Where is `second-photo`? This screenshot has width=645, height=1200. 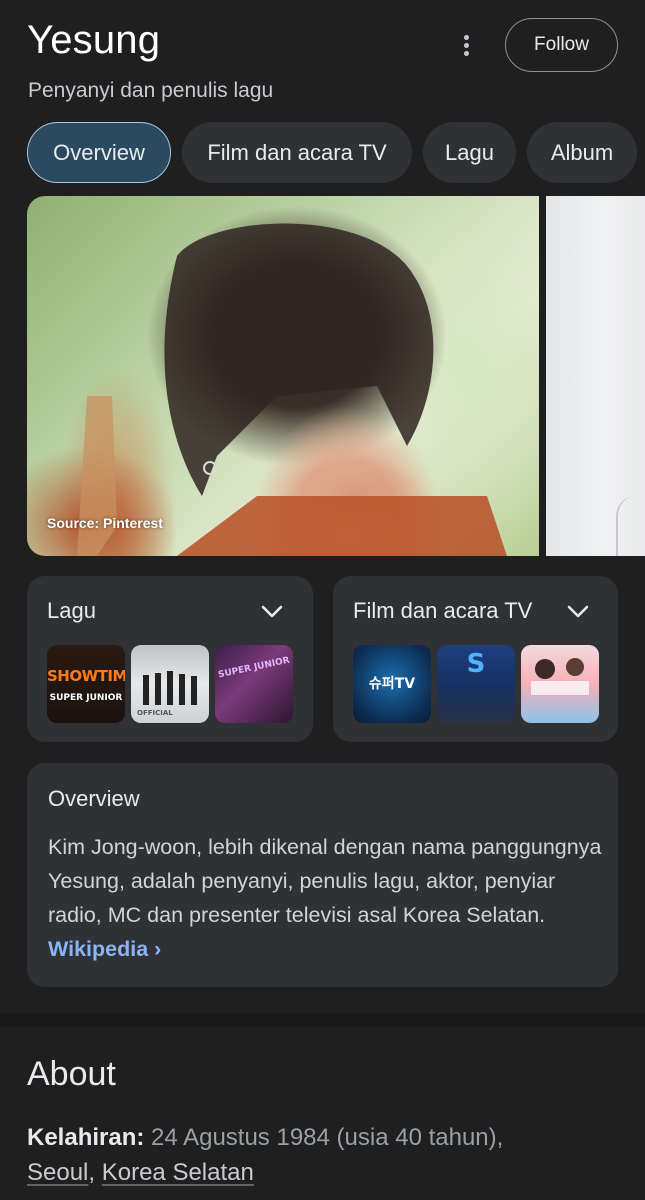 second-photo is located at coordinates (595, 376).